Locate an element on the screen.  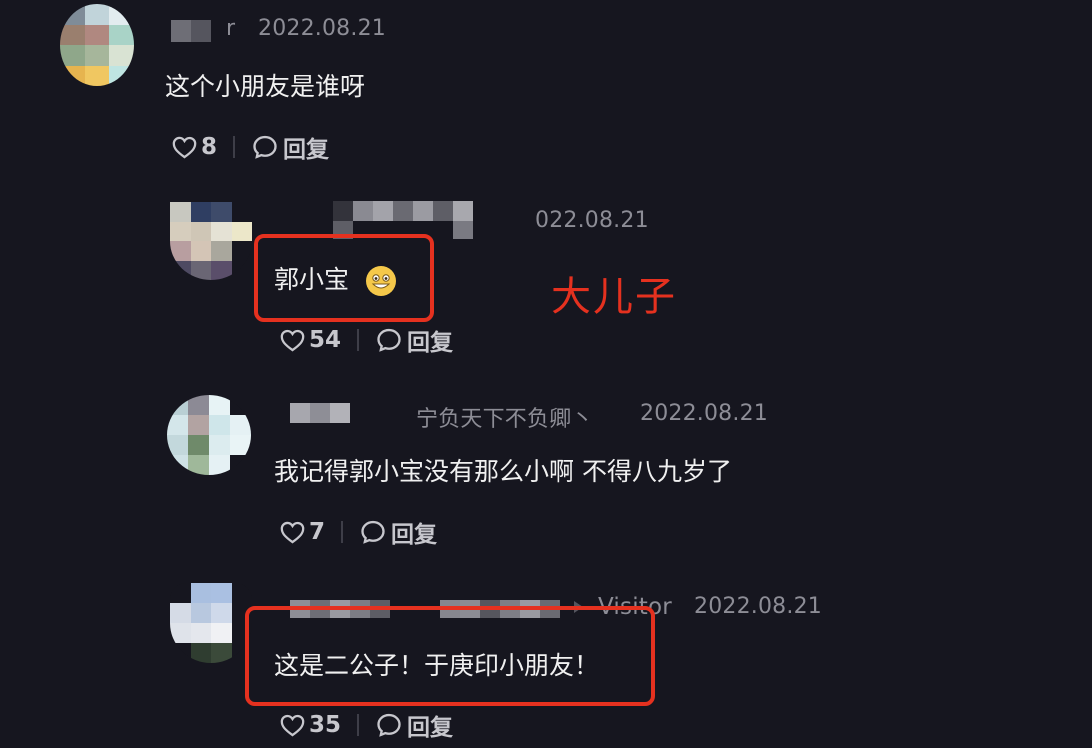
comment-text: 郭小宝 is located at coordinates (335, 278).